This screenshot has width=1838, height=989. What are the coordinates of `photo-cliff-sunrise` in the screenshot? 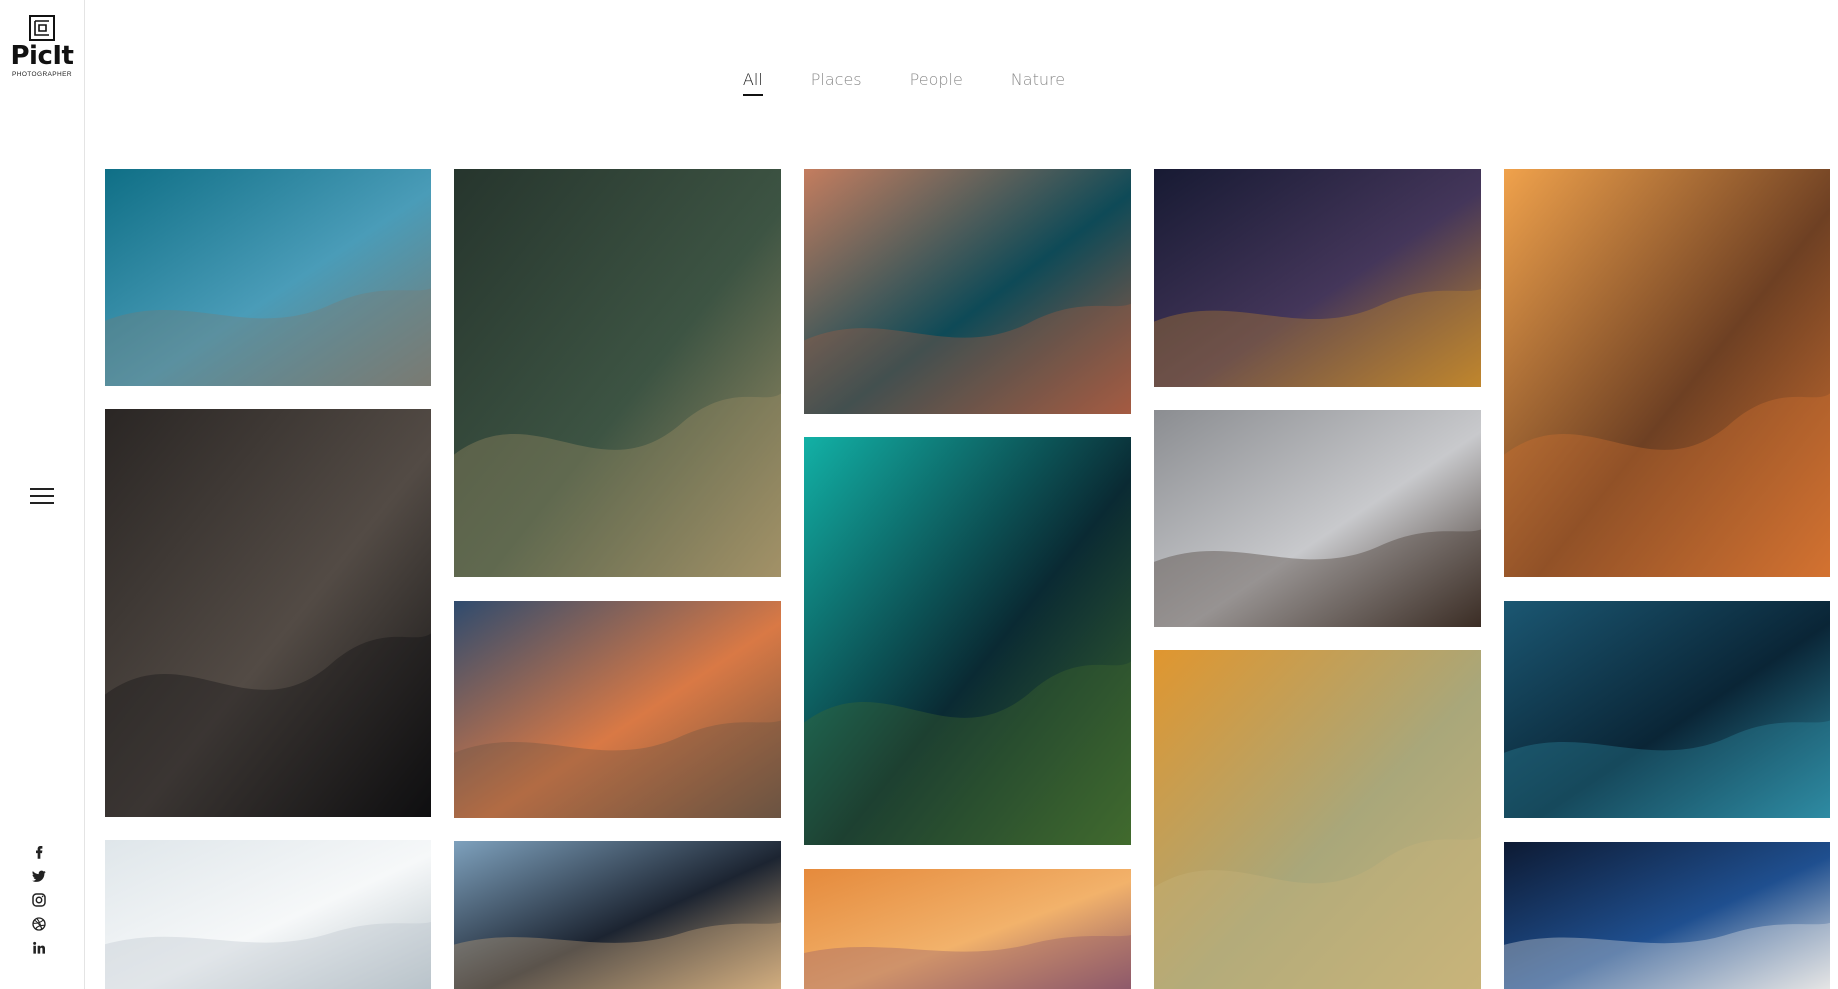 It's located at (1667, 373).